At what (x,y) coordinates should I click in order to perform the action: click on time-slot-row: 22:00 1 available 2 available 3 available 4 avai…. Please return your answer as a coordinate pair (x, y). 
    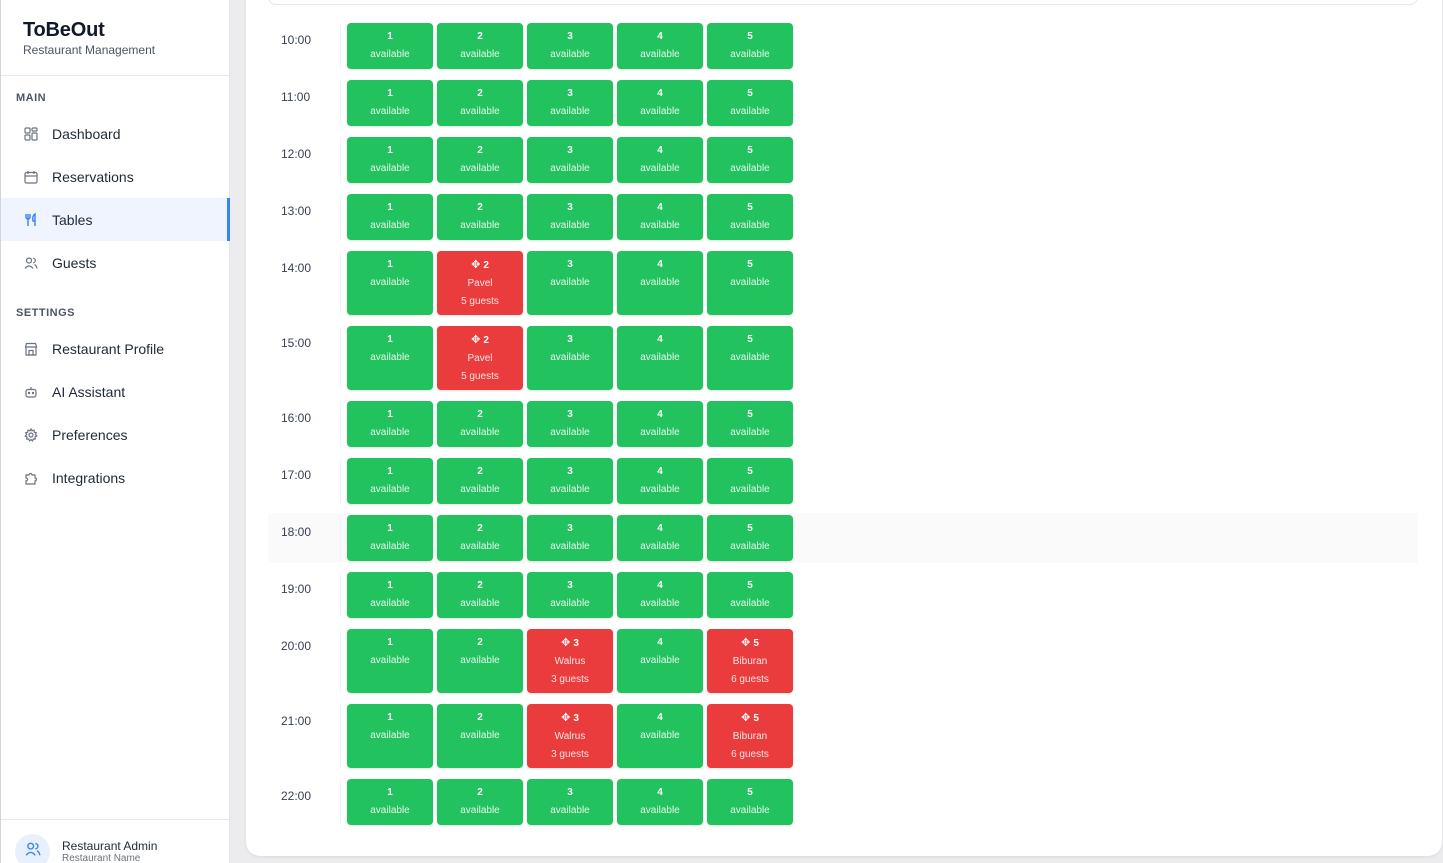
    Looking at the image, I should click on (843, 802).